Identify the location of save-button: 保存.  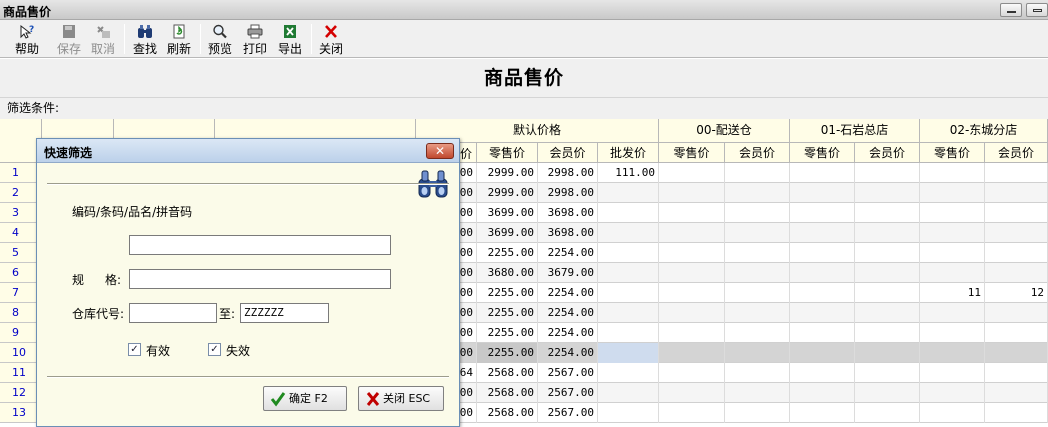
(69, 39).